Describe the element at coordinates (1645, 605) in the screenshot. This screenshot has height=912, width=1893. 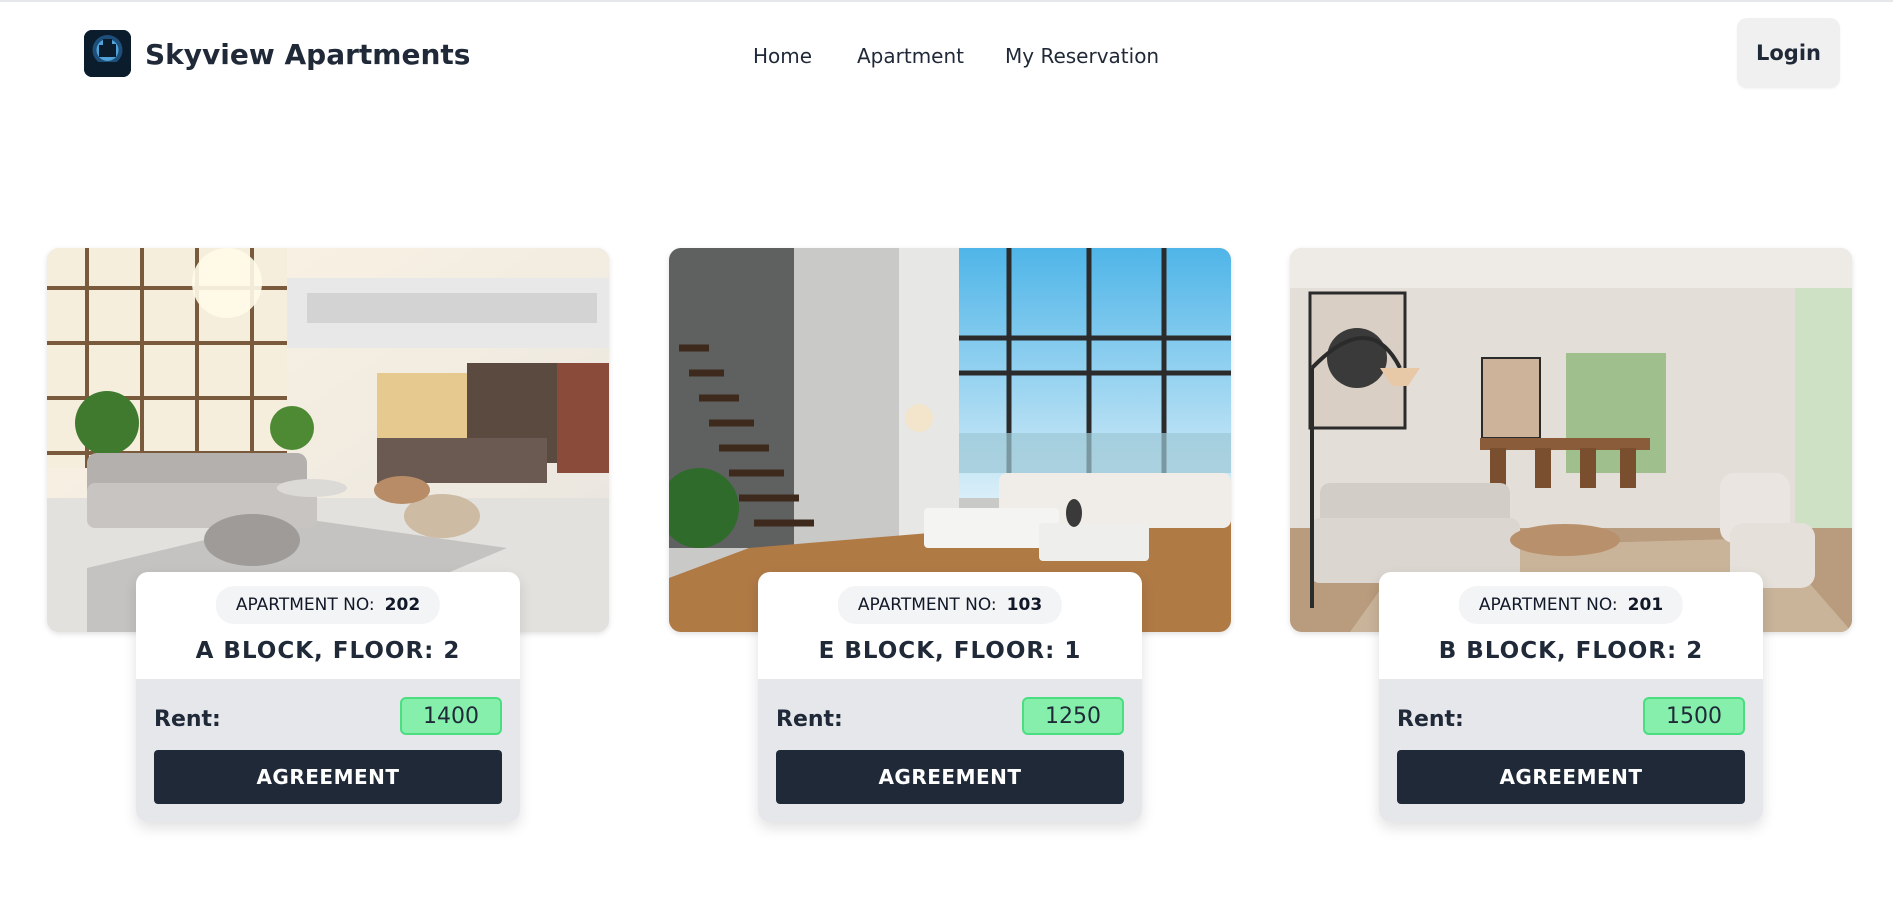
I see `apartment-number: 201` at that location.